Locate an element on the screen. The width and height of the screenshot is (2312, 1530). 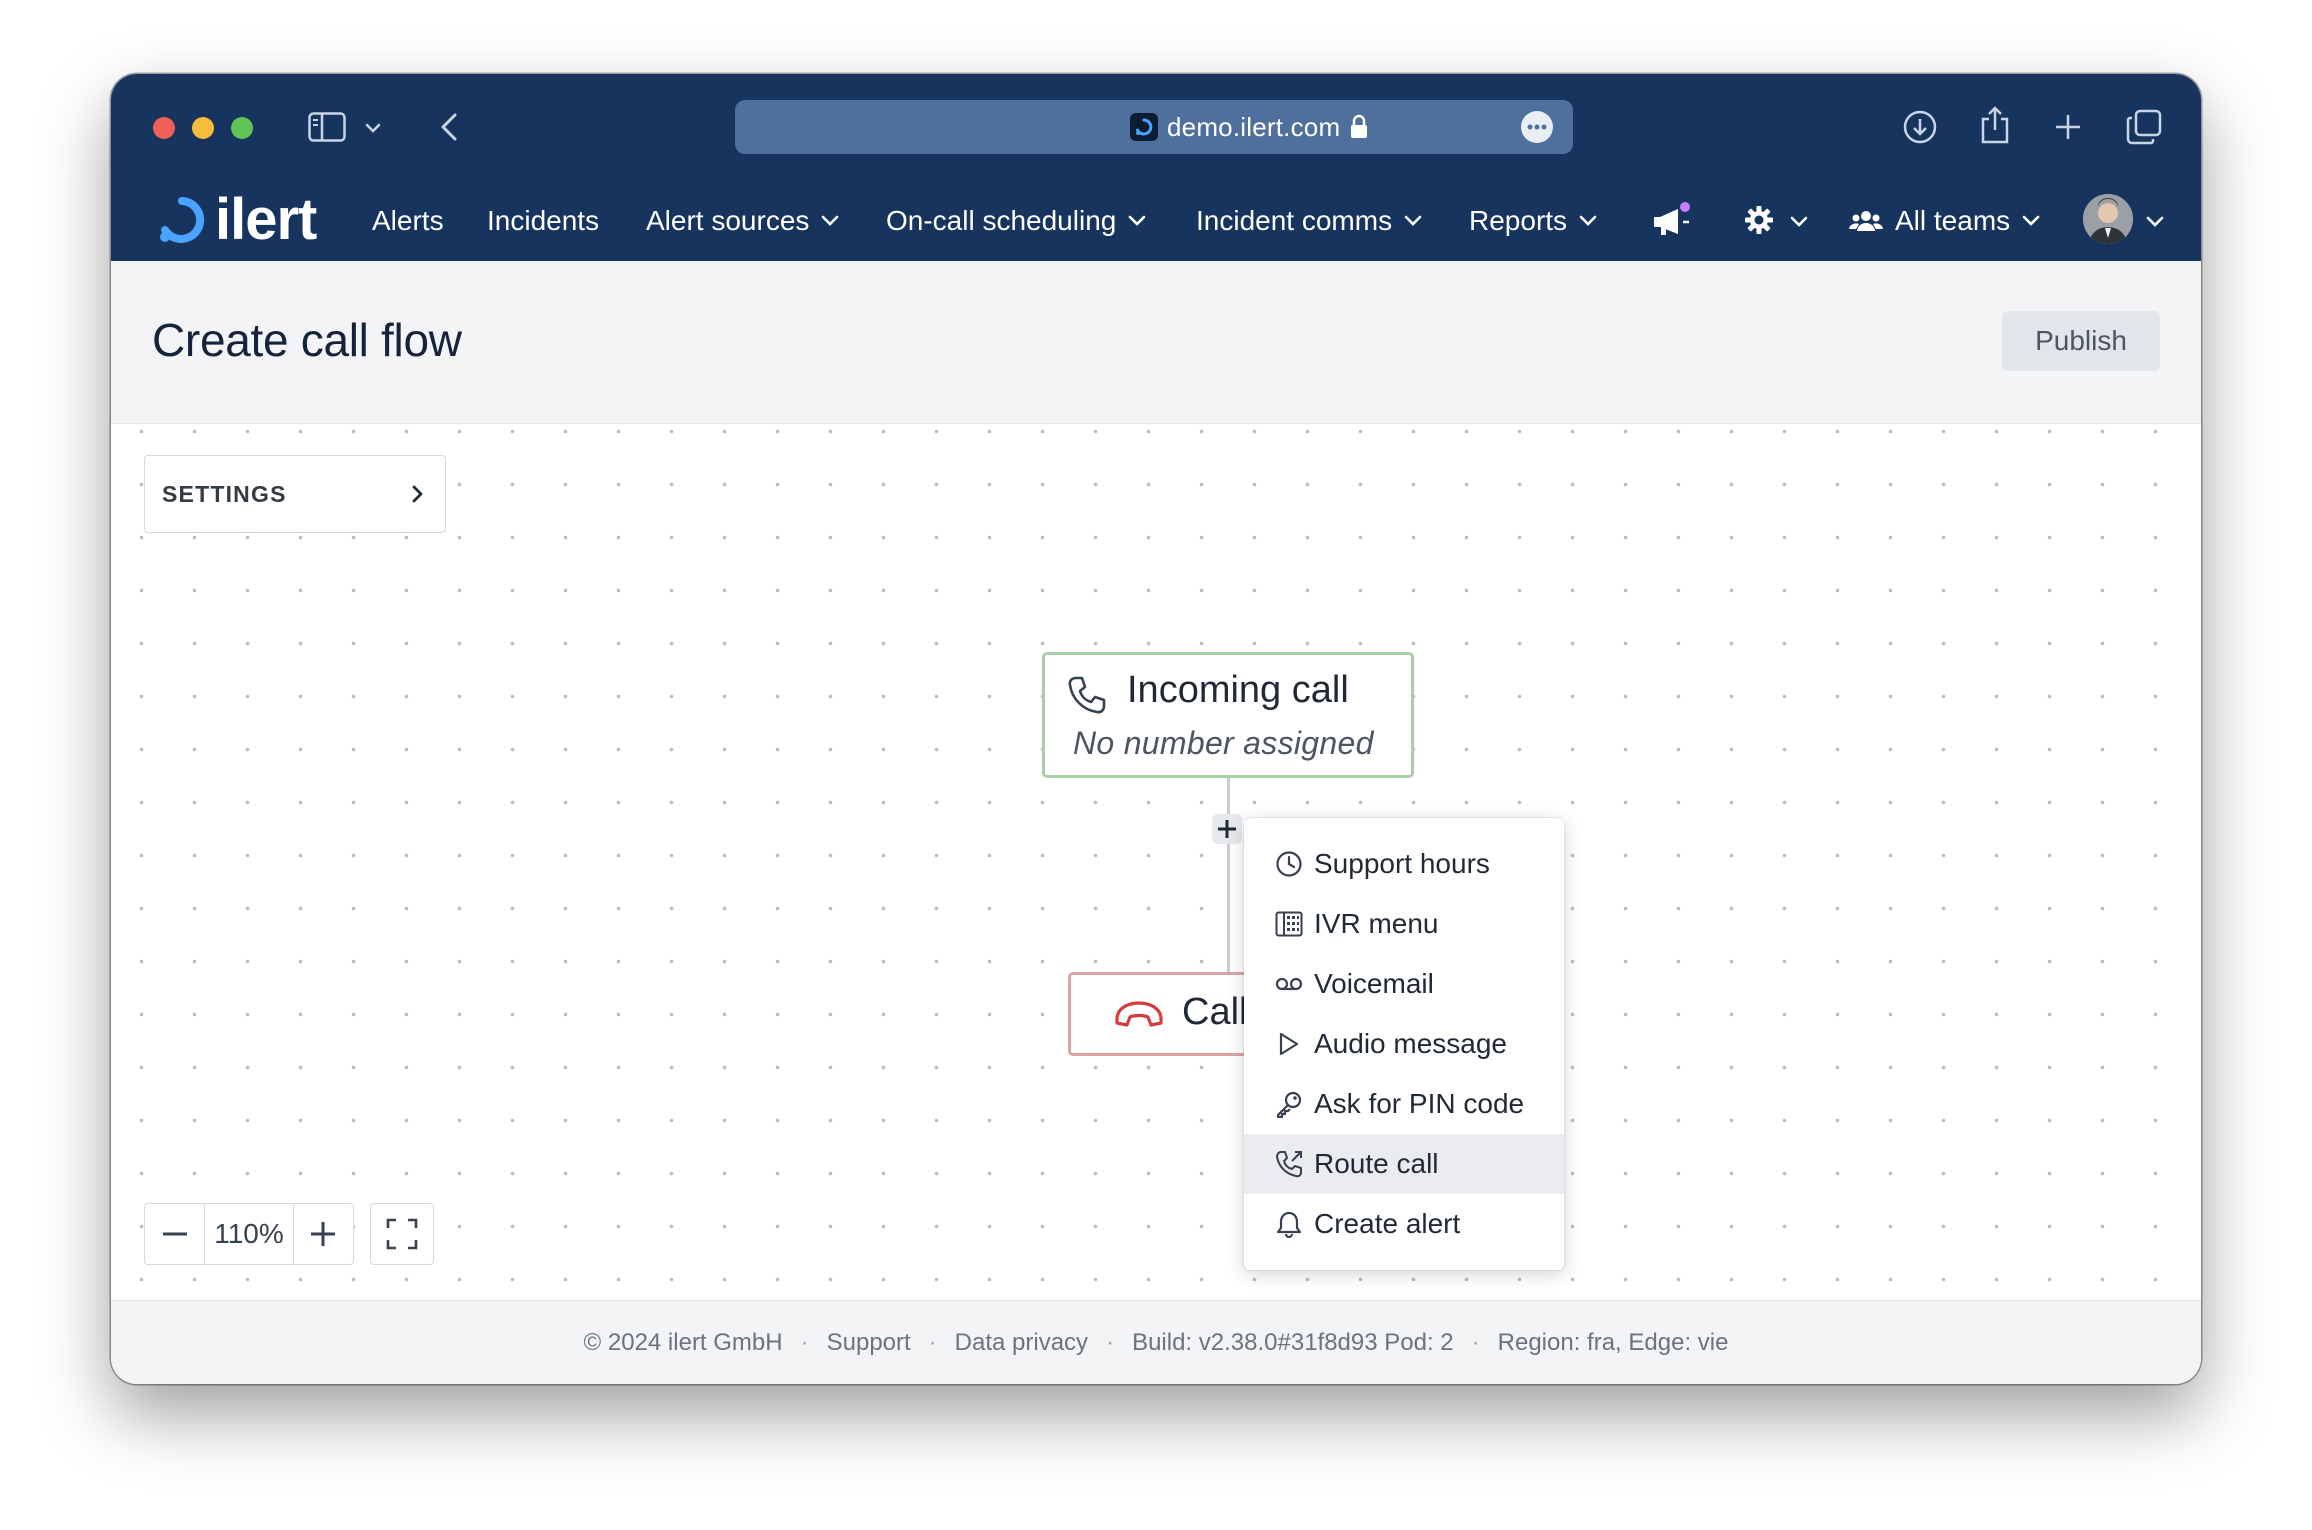
share-icon is located at coordinates (1995, 125).